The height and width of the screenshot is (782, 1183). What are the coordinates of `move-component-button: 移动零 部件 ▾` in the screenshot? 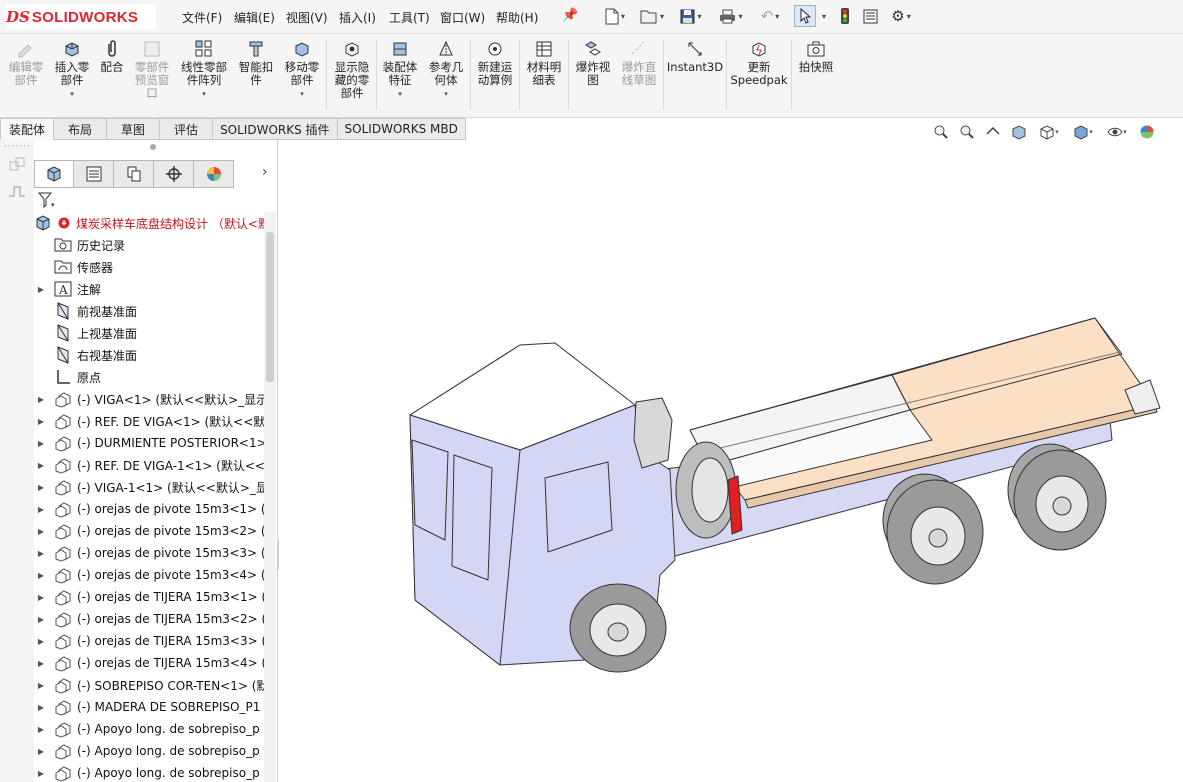 It's located at (302, 69).